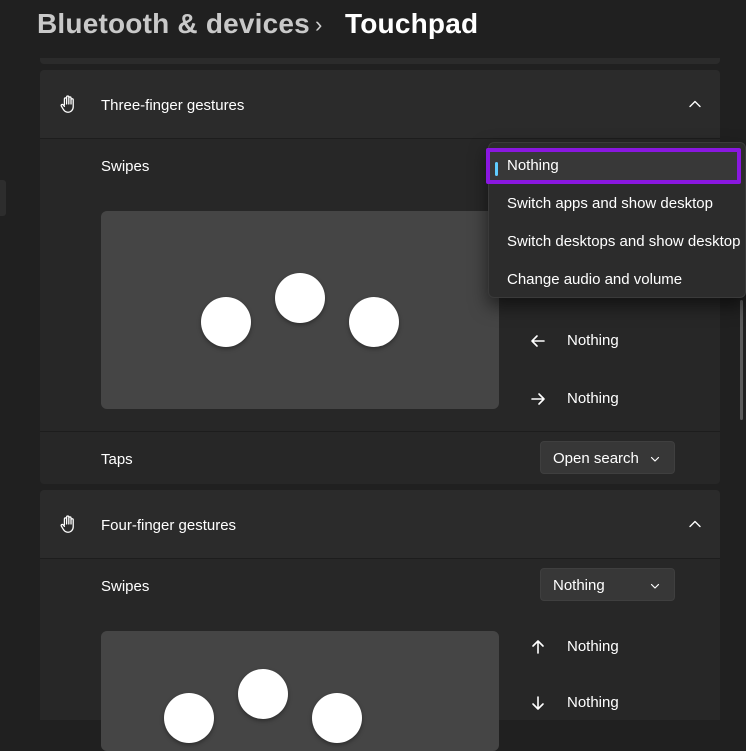 This screenshot has width=746, height=751. What do you see at coordinates (607, 584) in the screenshot?
I see `four-finger-swipes-dropdown: Nothing` at bounding box center [607, 584].